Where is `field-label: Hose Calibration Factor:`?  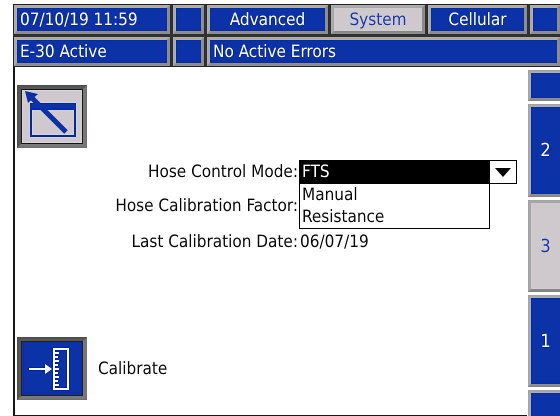
field-label: Hose Calibration Factor: is located at coordinates (207, 206).